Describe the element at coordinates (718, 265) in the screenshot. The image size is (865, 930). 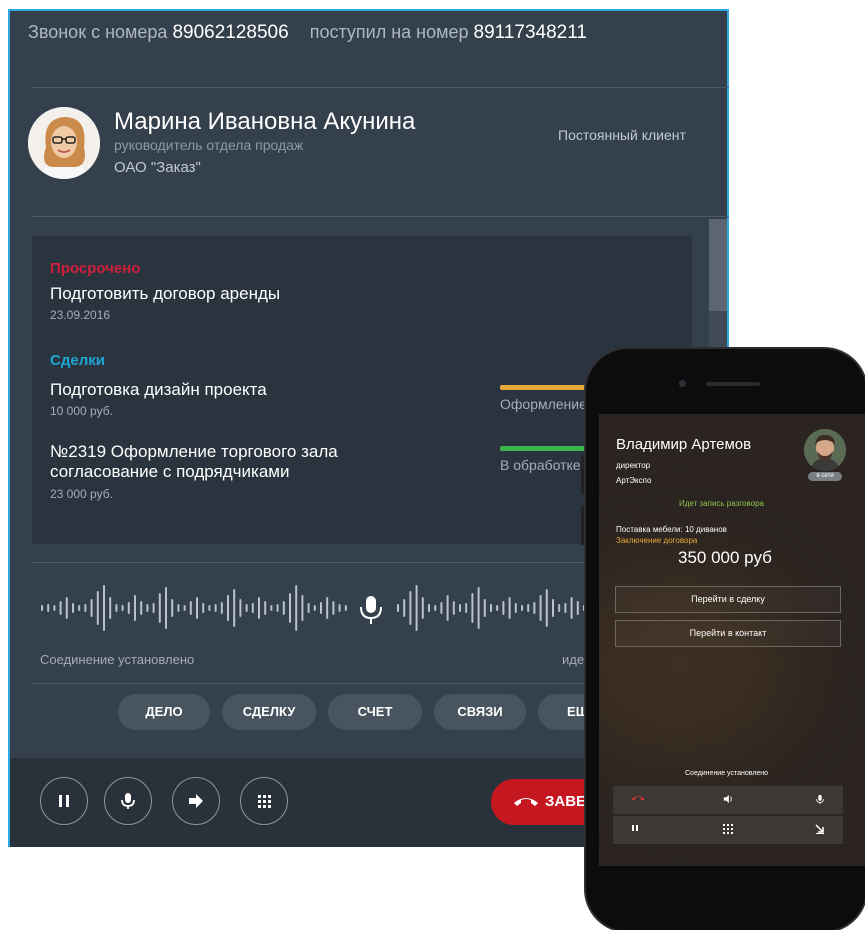
I see `scrollbar-thumb` at that location.